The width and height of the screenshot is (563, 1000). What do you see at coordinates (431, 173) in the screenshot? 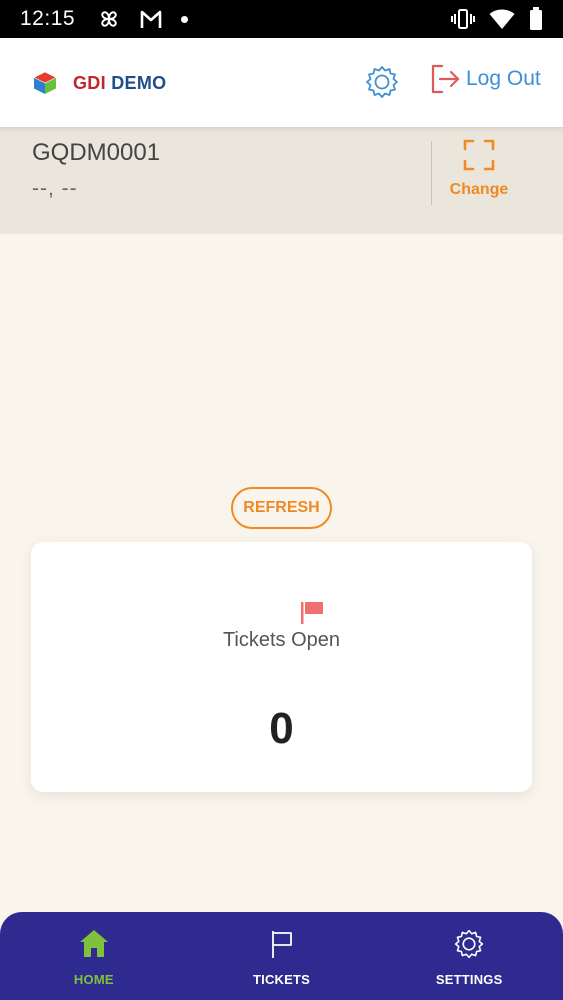
I see `band-divider` at bounding box center [431, 173].